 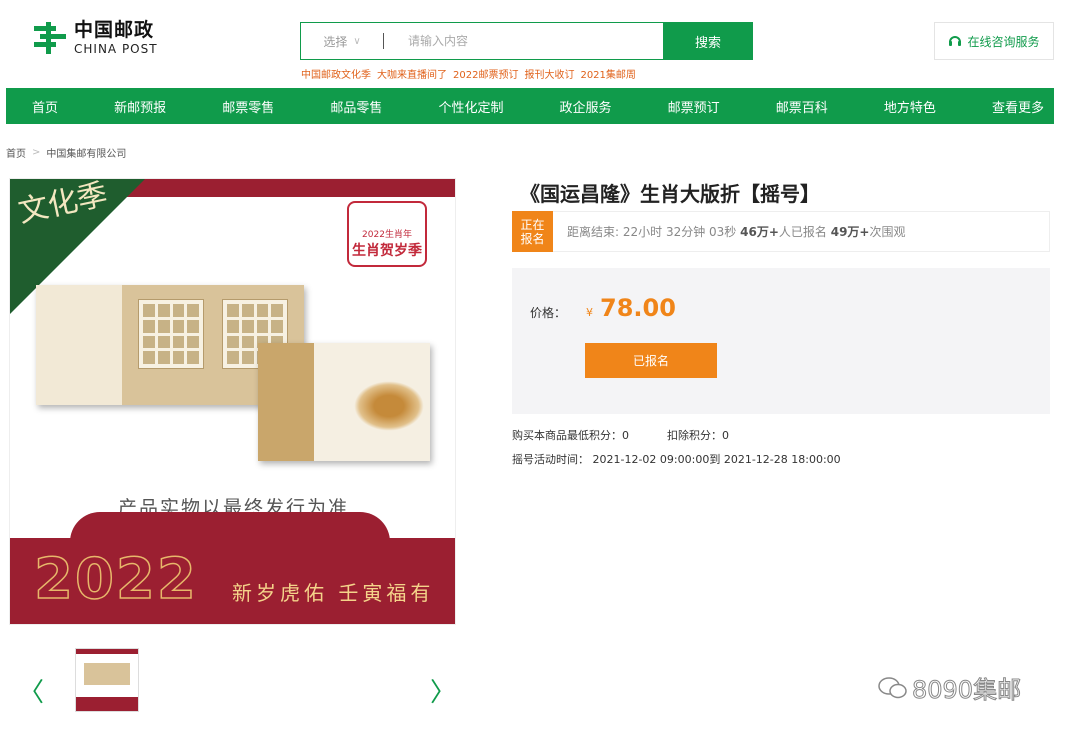 What do you see at coordinates (802, 106) in the screenshot?
I see `nav-item-stamp-encyclopedia: 邮票百科` at bounding box center [802, 106].